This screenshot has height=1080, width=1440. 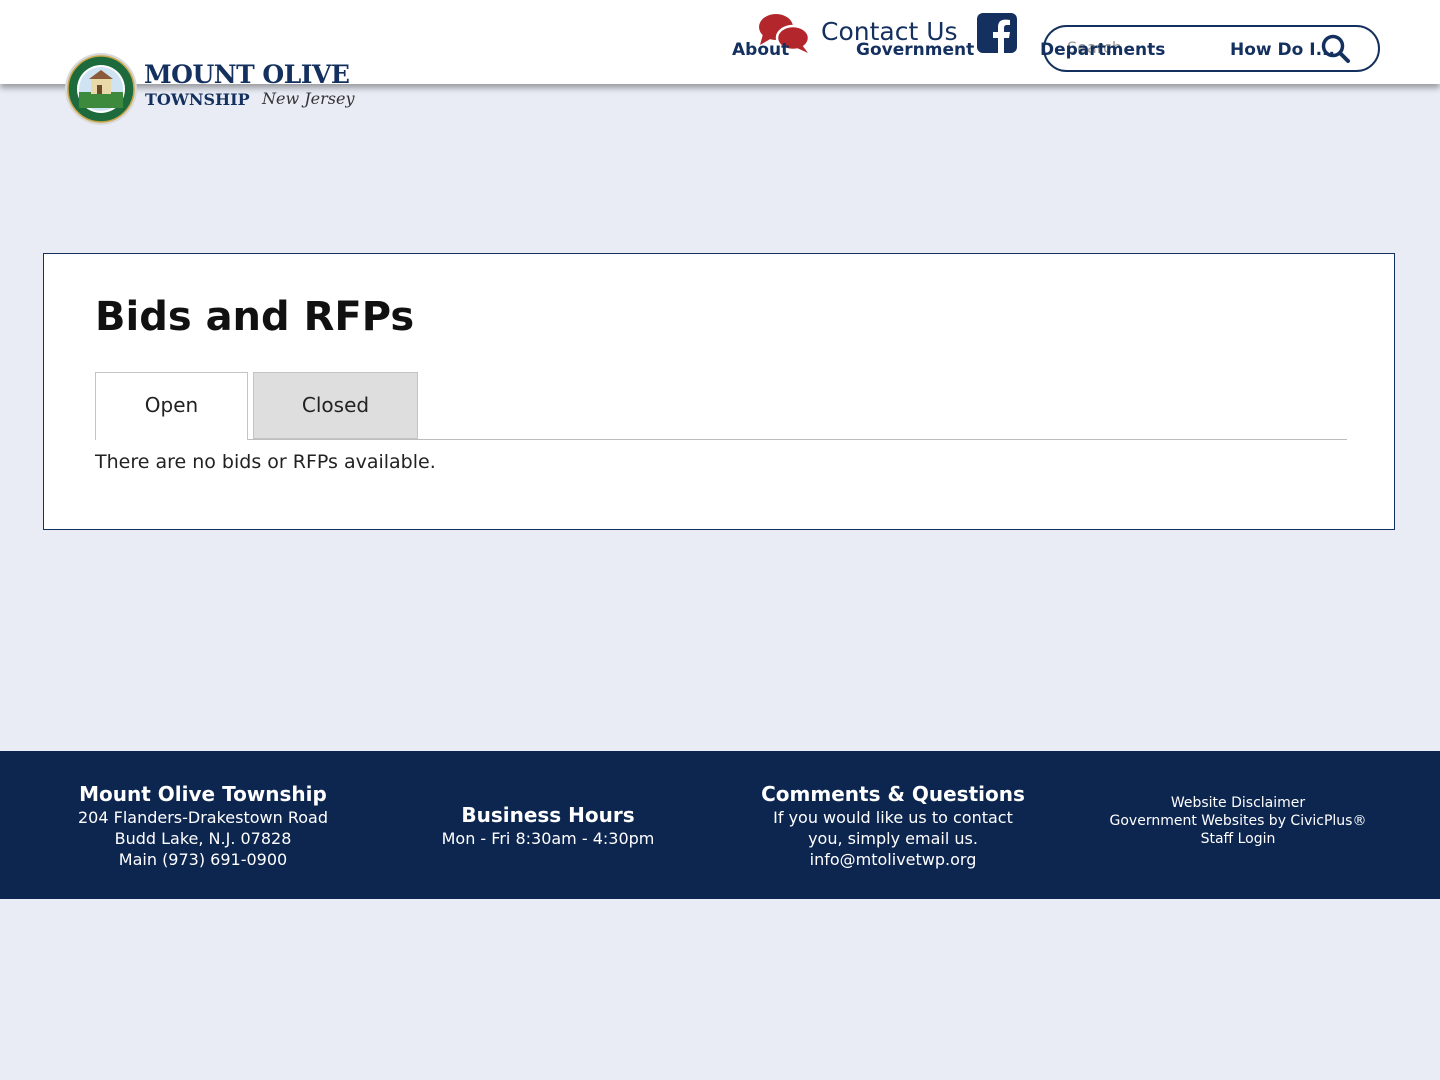 I want to click on tab-closed: Closed, so click(x=335, y=405).